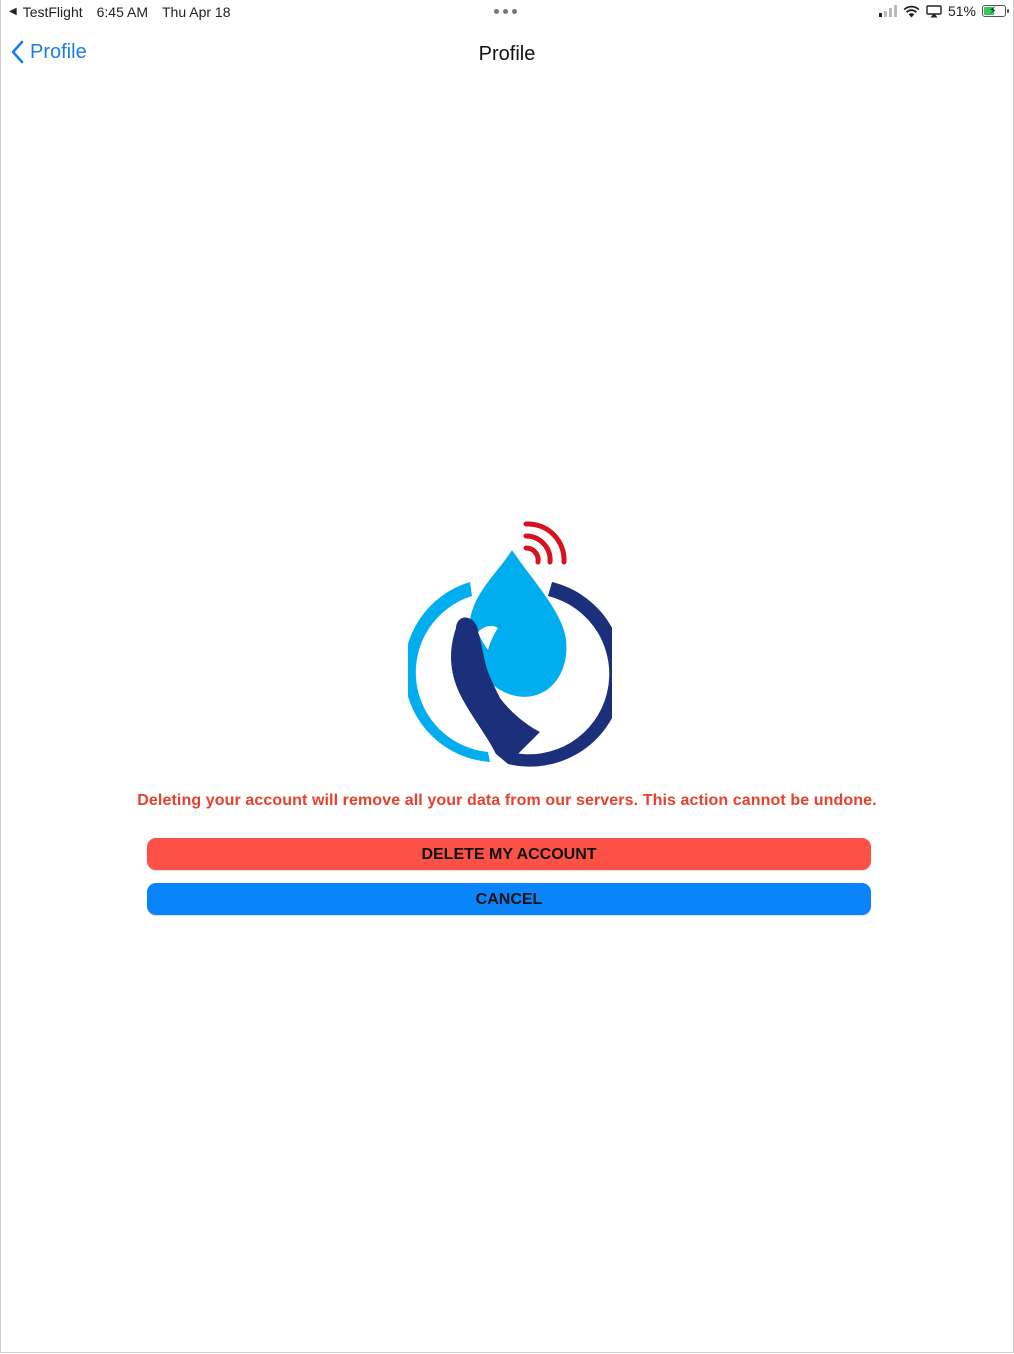 The image size is (1014, 1354). Describe the element at coordinates (887, 11) in the screenshot. I see `cellular-signal-icon` at that location.